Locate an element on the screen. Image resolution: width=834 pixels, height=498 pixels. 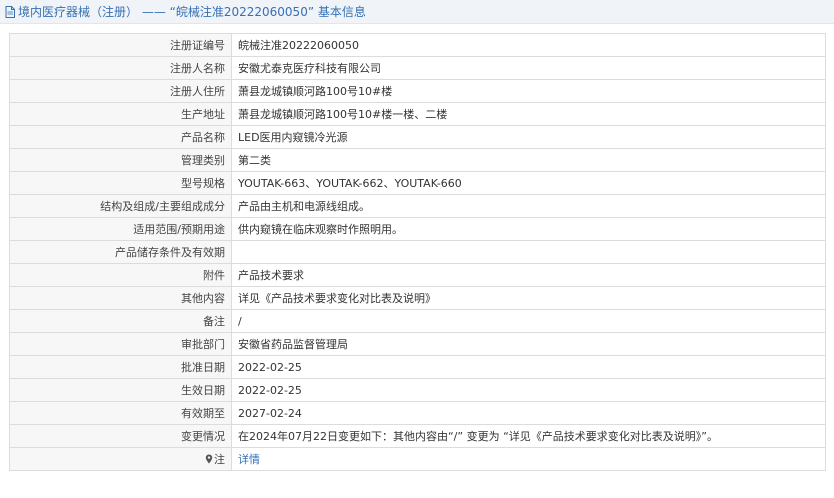
field-value is located at coordinates (528, 252).